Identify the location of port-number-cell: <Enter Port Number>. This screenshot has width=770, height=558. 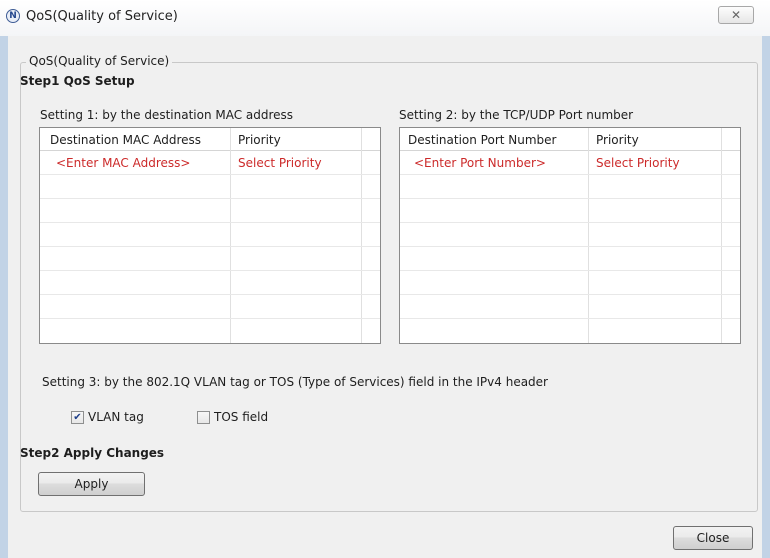
(480, 163).